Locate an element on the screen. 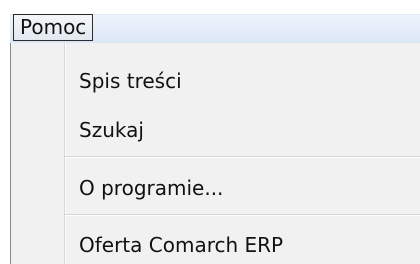 The width and height of the screenshot is (420, 264). menu-item-label: Szukaj is located at coordinates (111, 130).